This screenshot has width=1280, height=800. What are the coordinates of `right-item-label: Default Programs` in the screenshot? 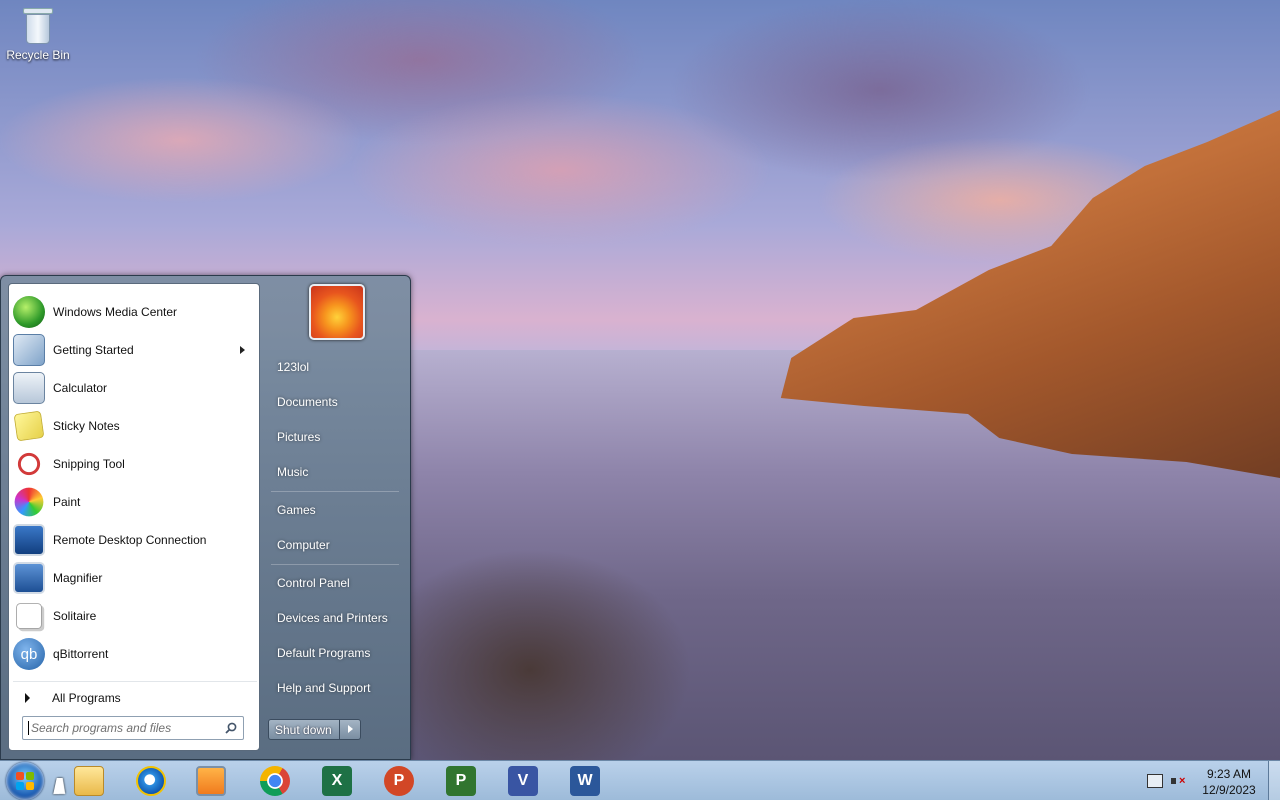 It's located at (324, 653).